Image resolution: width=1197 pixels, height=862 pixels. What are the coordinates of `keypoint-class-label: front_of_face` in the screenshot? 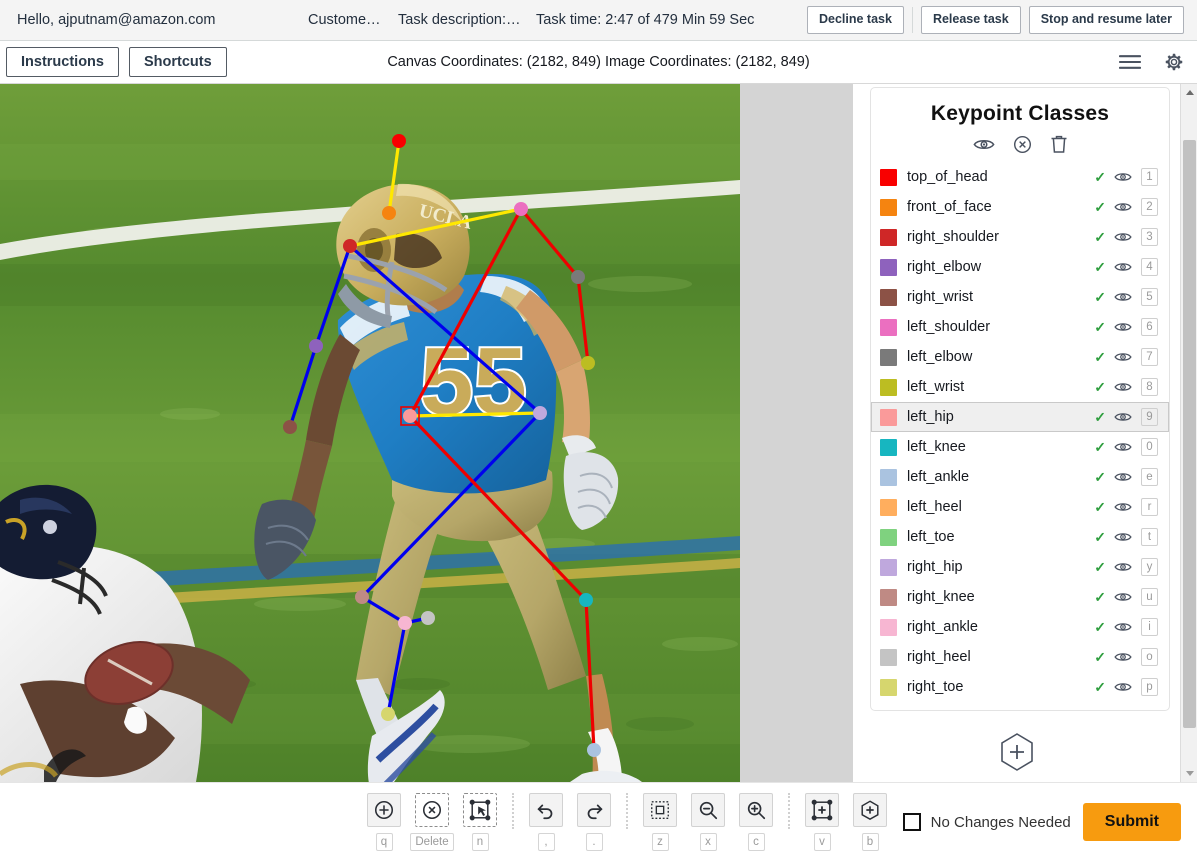 It's located at (949, 207).